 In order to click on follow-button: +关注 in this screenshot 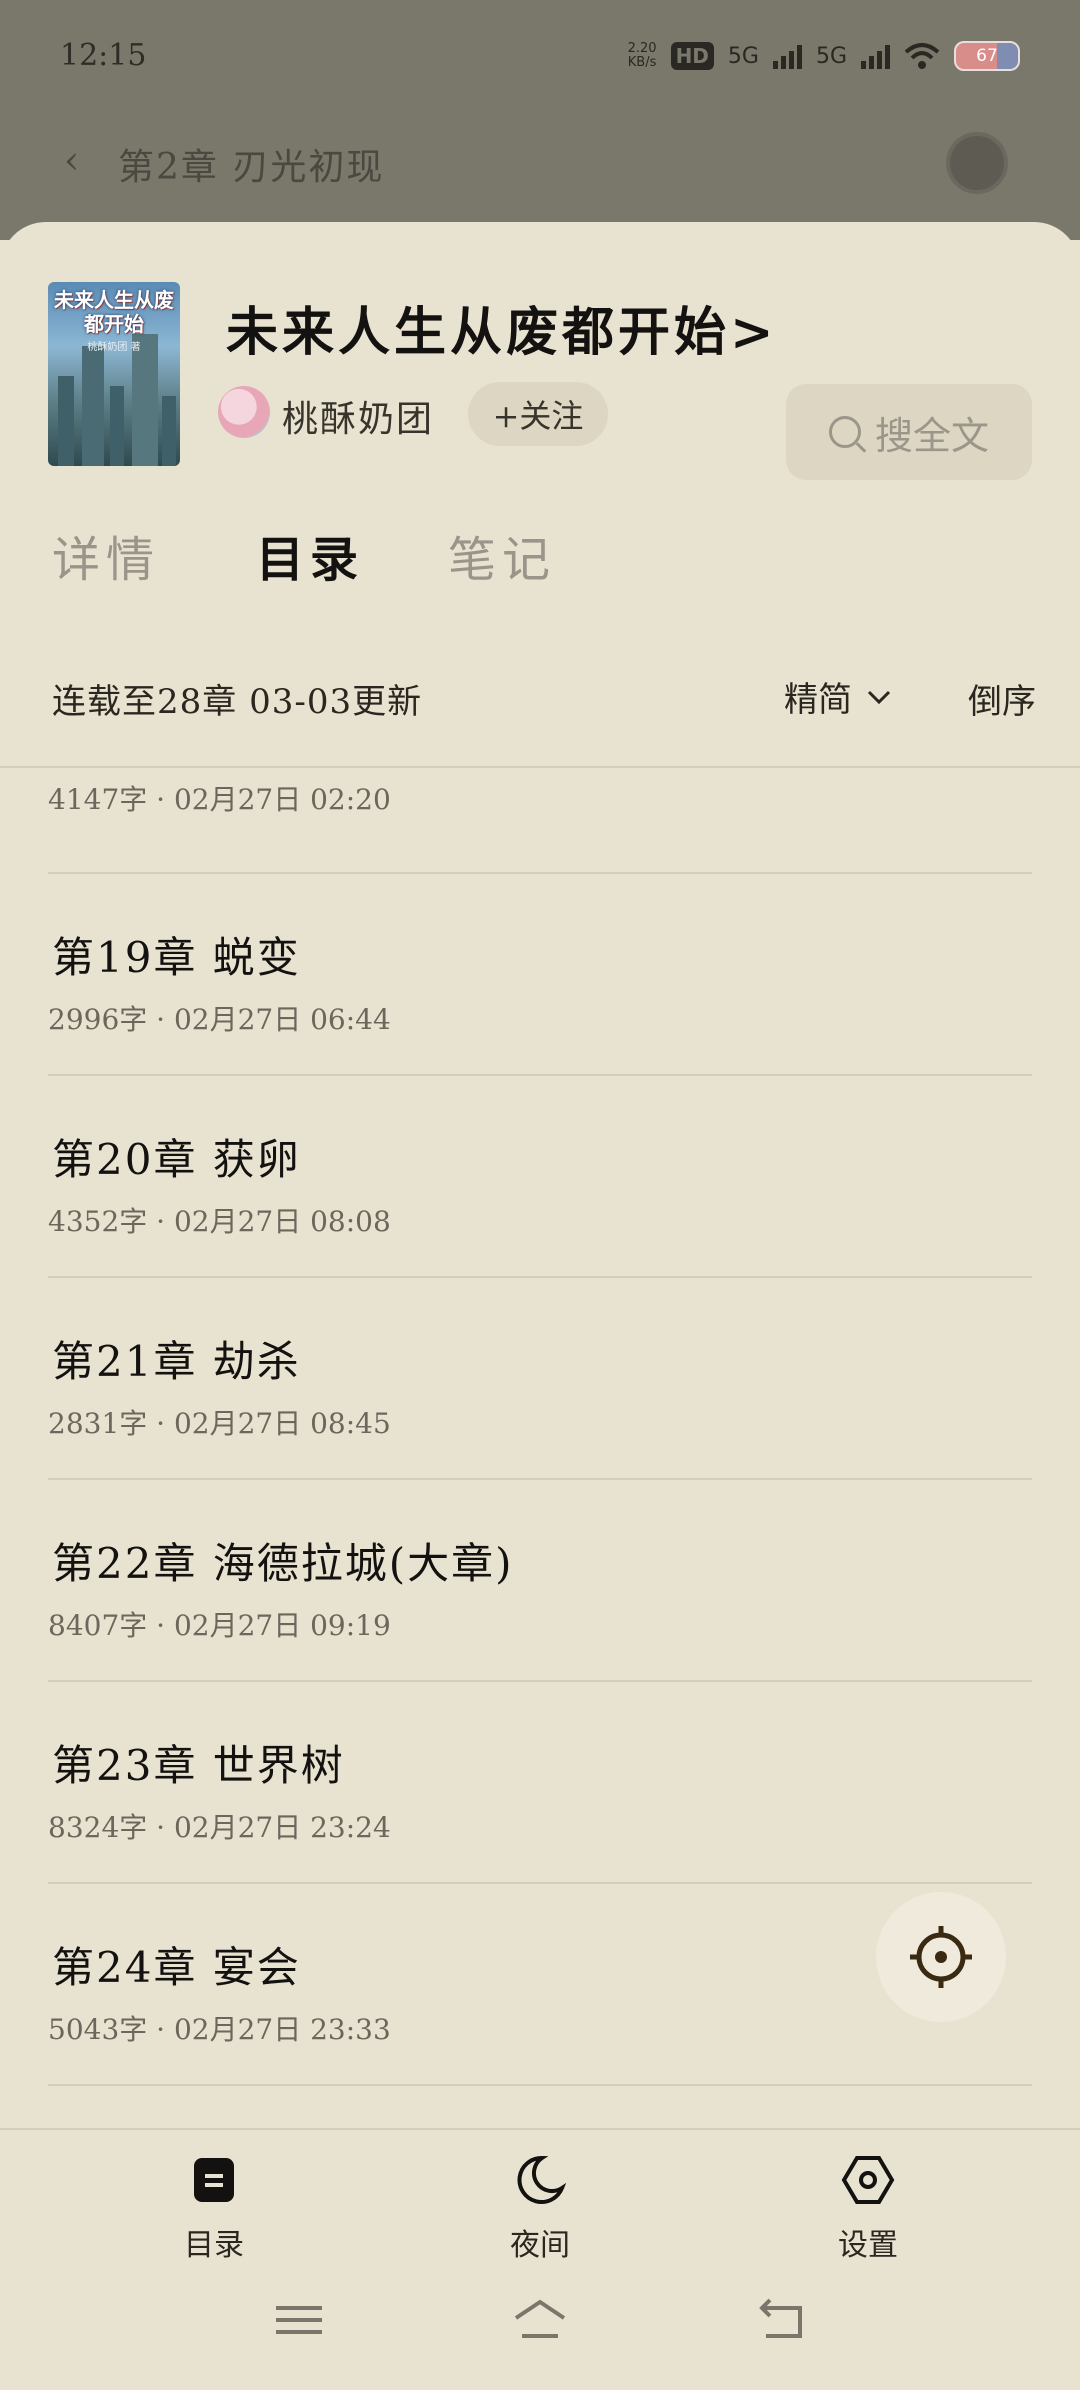, I will do `click(538, 414)`.